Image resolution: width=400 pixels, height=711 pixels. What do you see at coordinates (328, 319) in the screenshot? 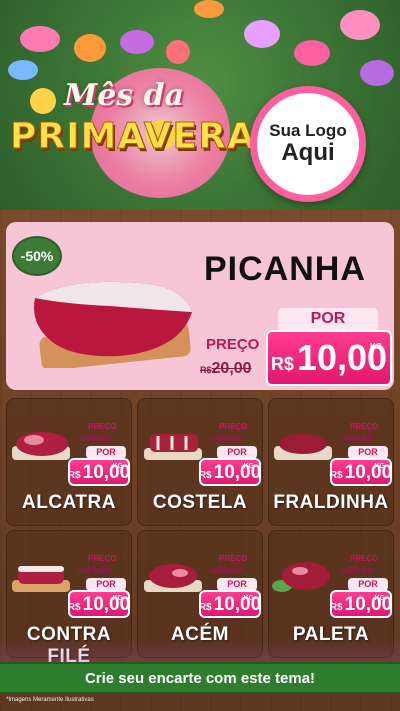
I see `featured-por-label: POR` at bounding box center [328, 319].